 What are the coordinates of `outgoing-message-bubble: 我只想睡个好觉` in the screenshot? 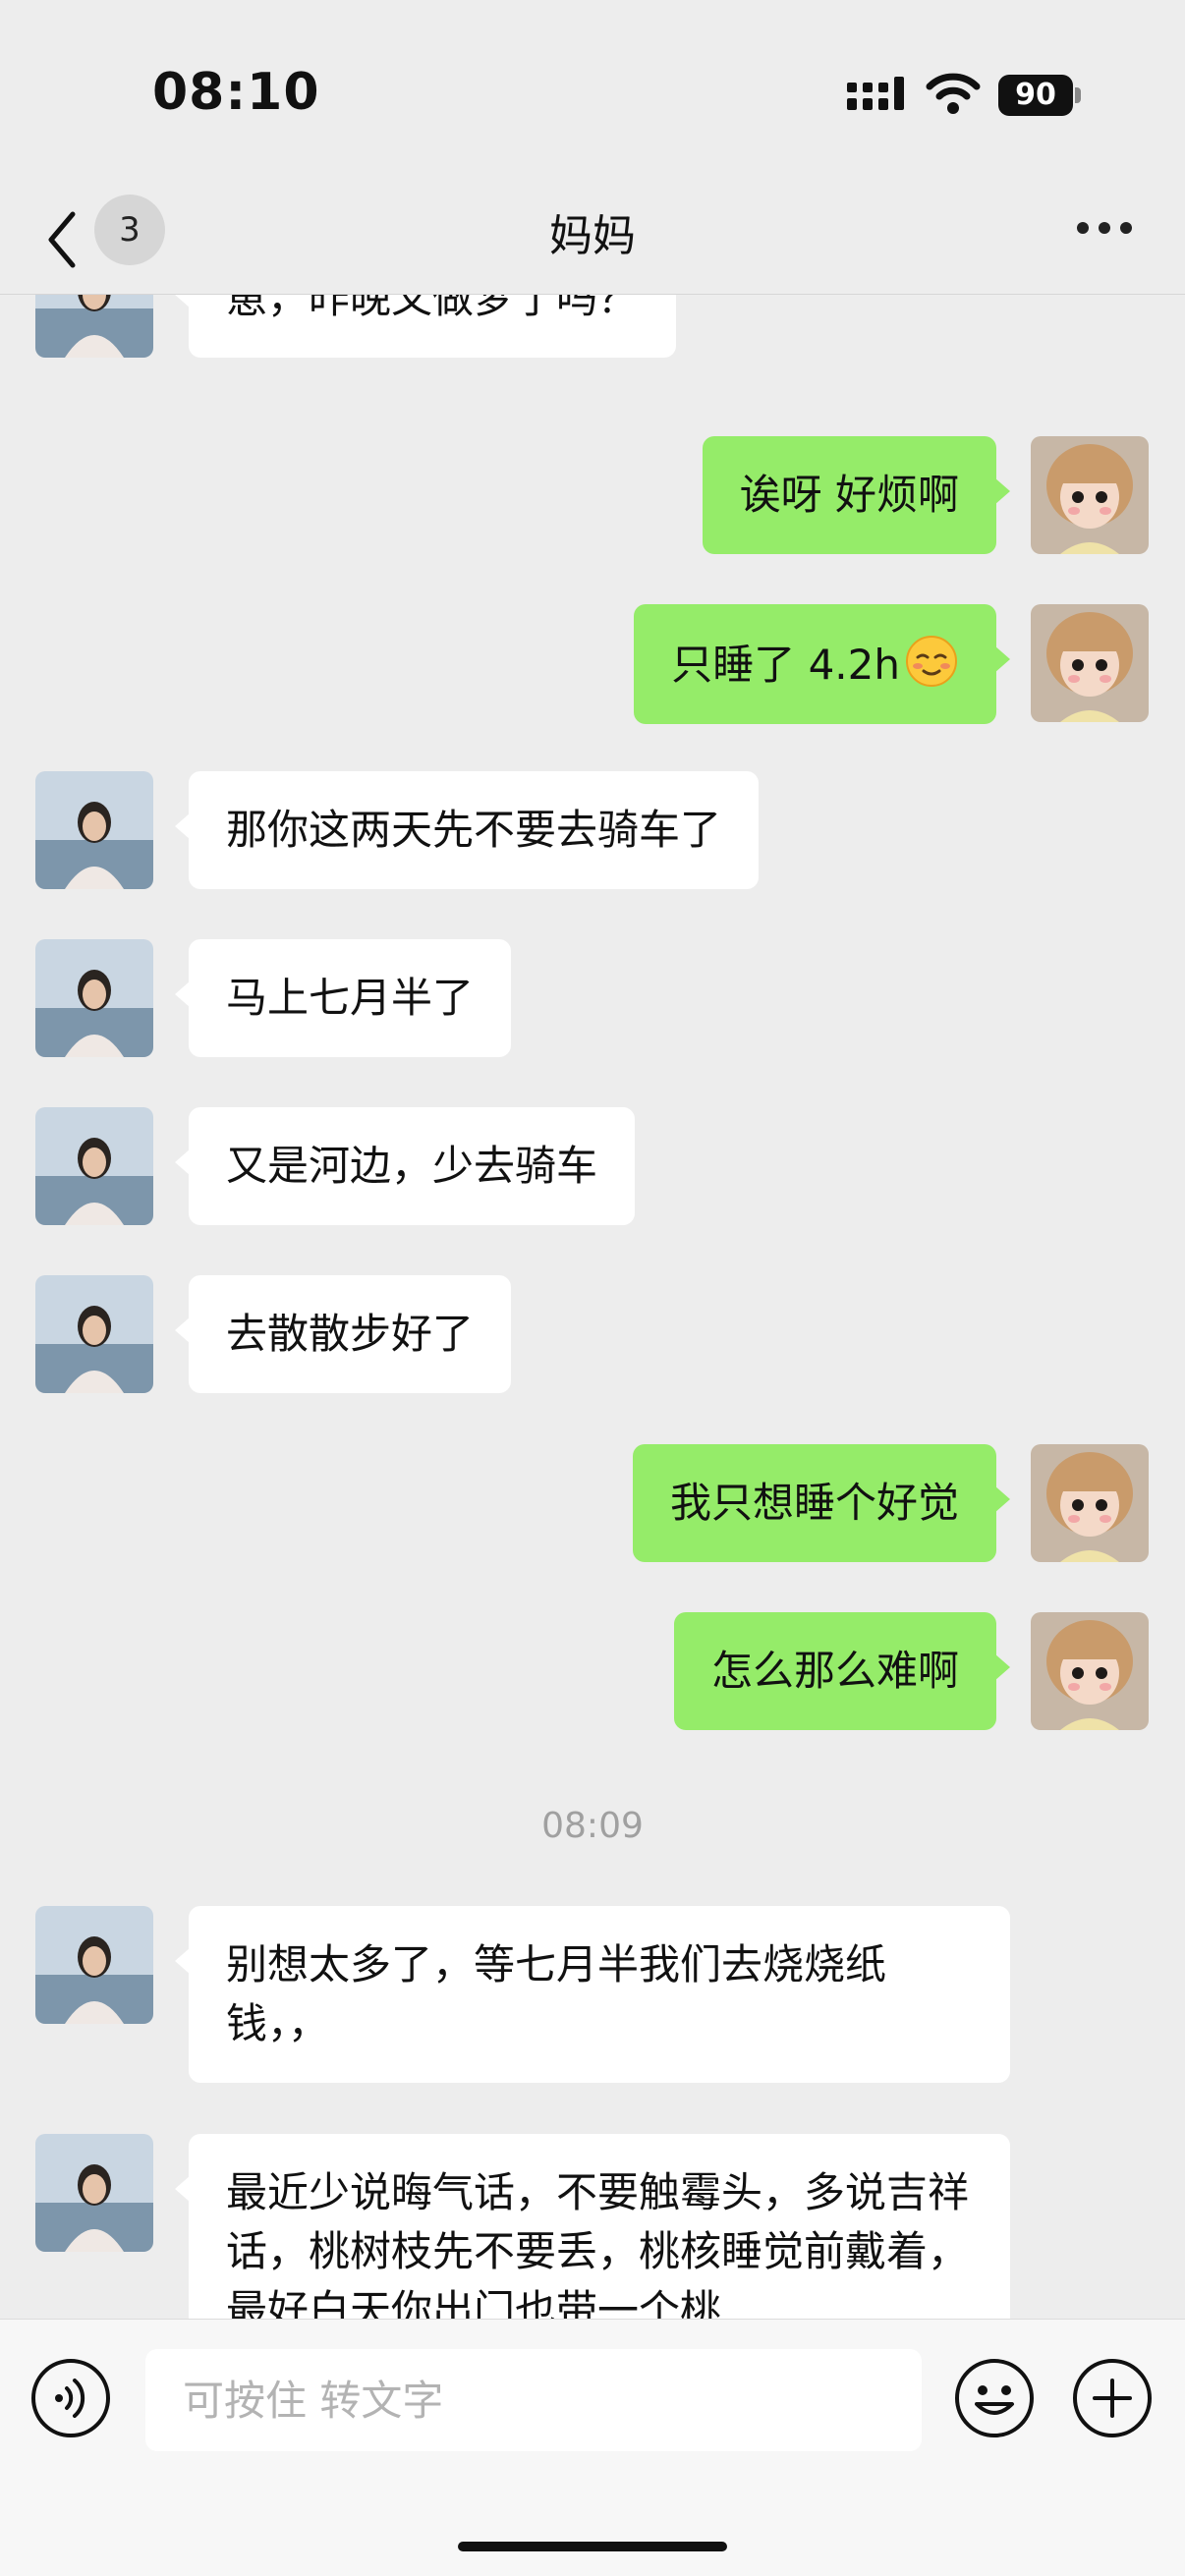 It's located at (821, 1503).